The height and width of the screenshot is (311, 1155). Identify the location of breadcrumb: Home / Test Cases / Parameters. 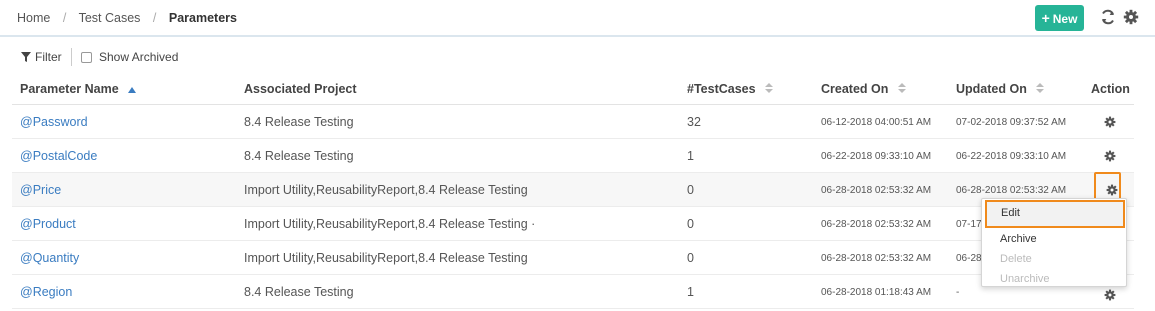
(127, 18).